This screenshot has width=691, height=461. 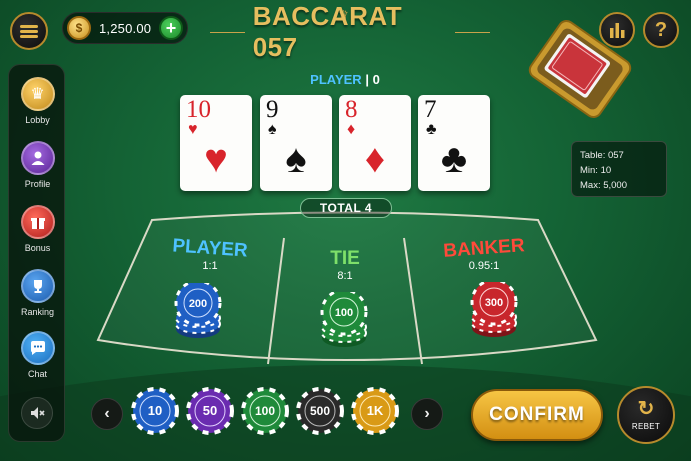 What do you see at coordinates (619, 169) in the screenshot?
I see `table-info-panel: Table: 057 Min: 10 Max: 5,000` at bounding box center [619, 169].